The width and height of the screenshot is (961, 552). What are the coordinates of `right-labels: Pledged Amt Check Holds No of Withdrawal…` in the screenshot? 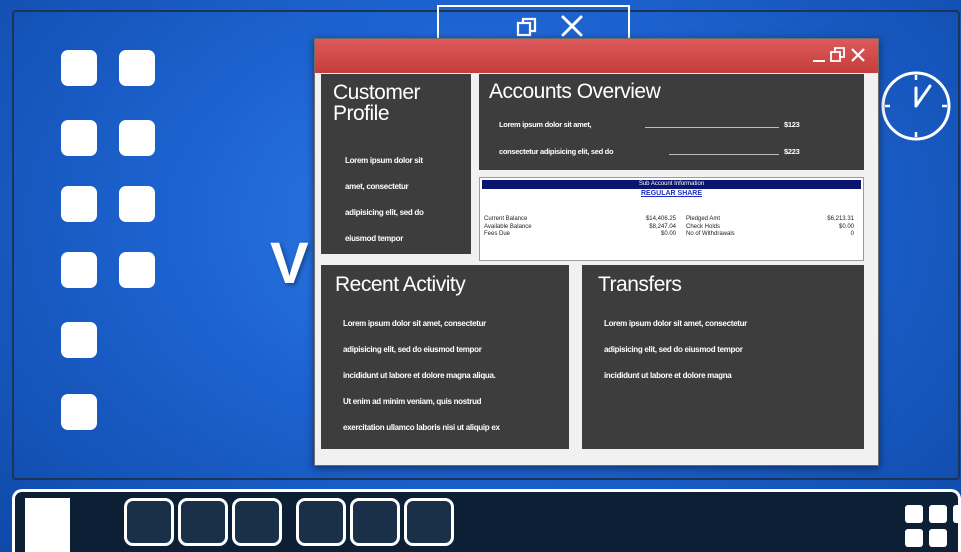 It's located at (710, 227).